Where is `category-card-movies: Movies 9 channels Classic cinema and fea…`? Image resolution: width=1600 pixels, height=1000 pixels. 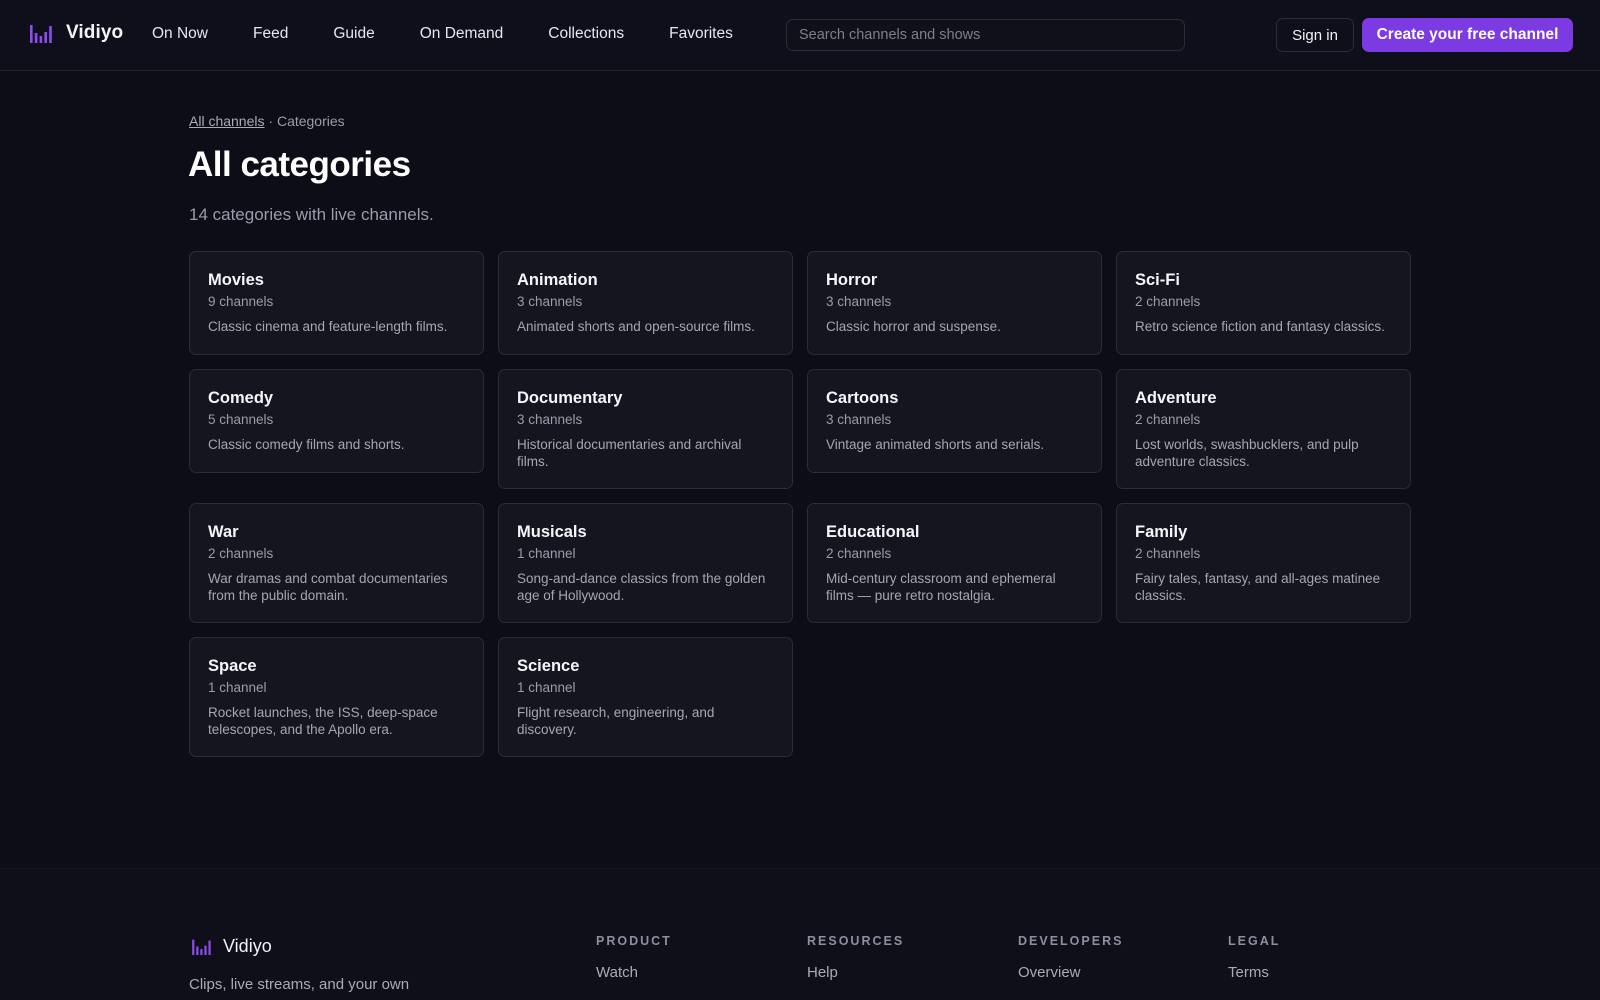
category-card-movies: Movies 9 channels Classic cinema and fea… is located at coordinates (336, 303).